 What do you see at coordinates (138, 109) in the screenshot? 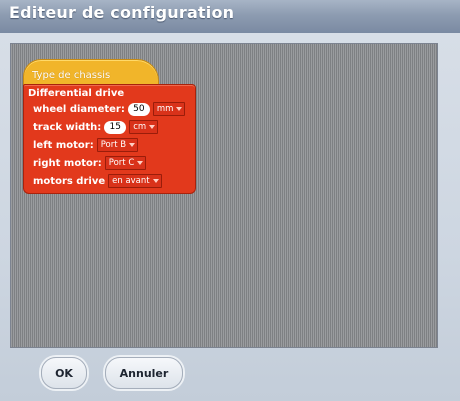
I see `wheel-diameter-input: 50` at bounding box center [138, 109].